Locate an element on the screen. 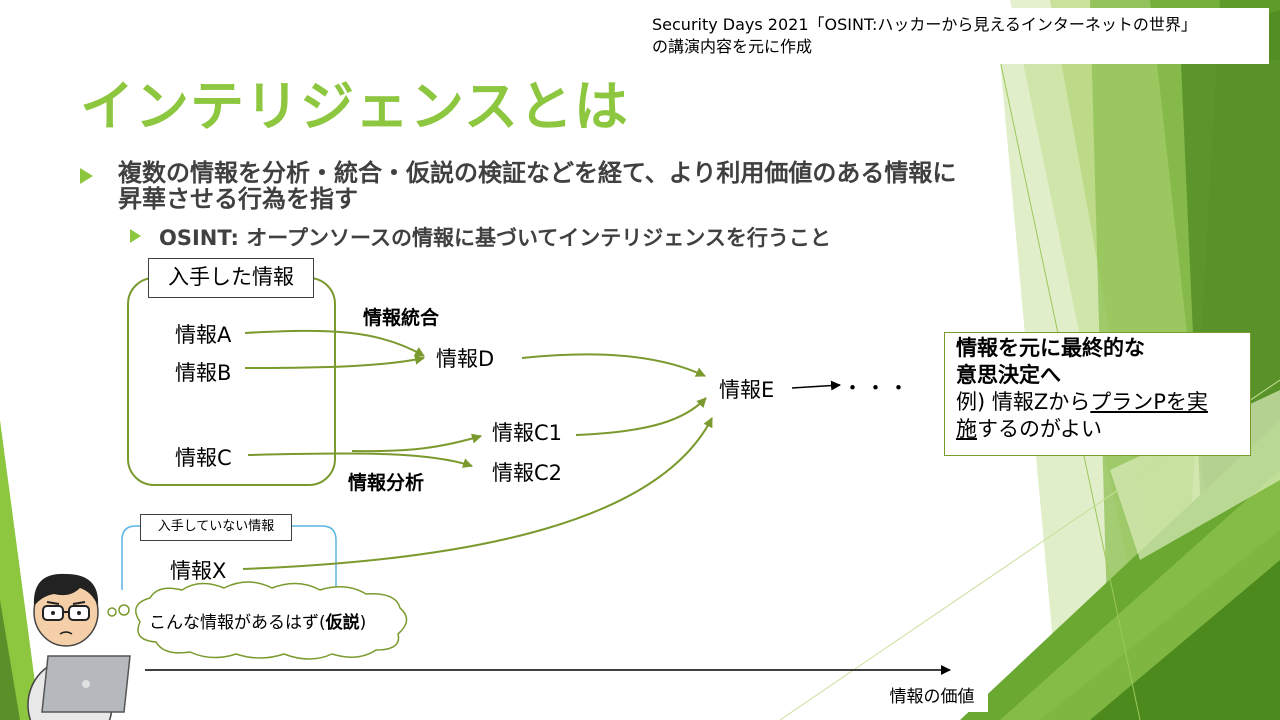 Image resolution: width=1280 pixels, height=720 pixels. axis-label-text: 情報の価値 is located at coordinates (932, 697).